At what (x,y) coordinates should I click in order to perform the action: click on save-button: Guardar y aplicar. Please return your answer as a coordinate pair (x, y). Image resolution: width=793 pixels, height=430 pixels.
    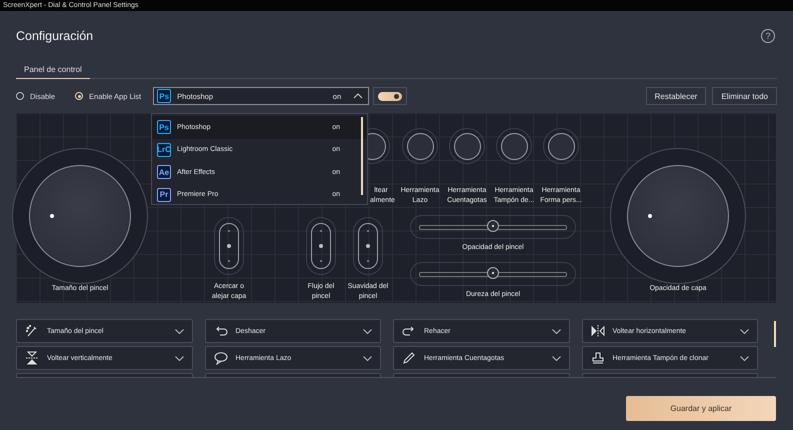
    Looking at the image, I should click on (701, 408).